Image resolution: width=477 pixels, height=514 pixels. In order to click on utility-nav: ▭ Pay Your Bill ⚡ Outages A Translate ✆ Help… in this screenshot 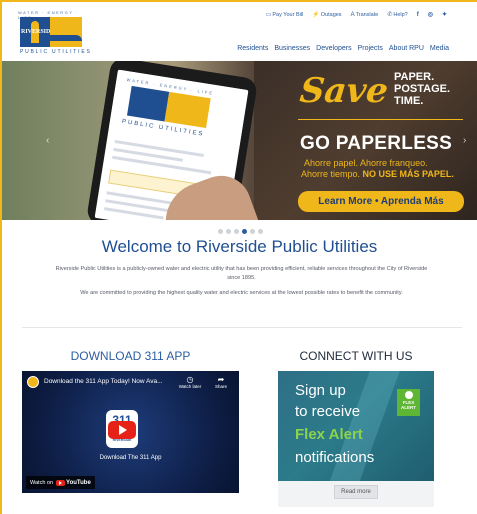, I will do `click(356, 15)`.